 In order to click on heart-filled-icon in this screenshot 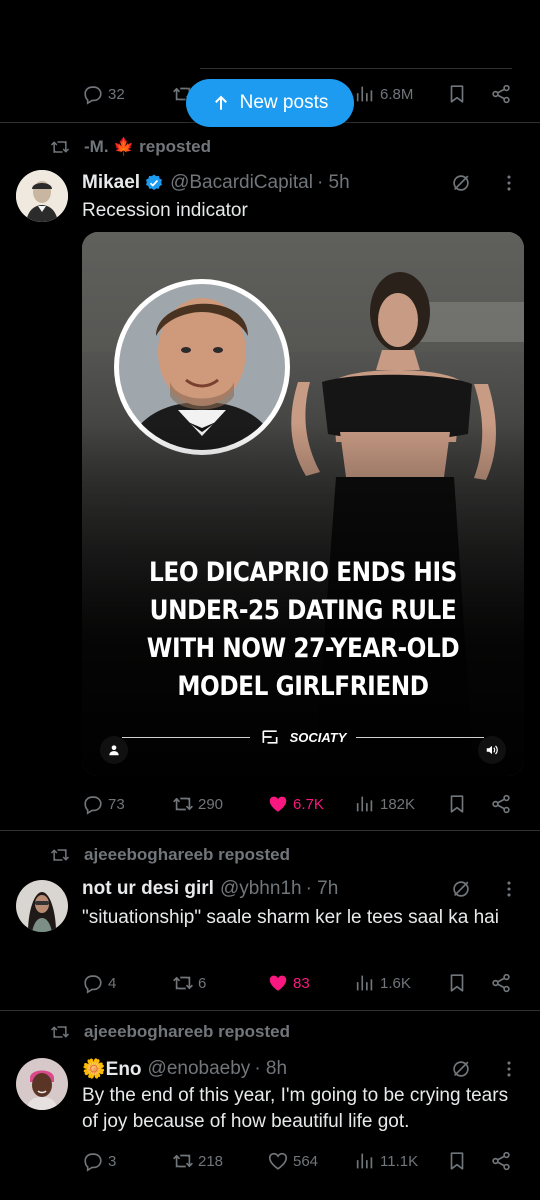, I will do `click(278, 983)`.